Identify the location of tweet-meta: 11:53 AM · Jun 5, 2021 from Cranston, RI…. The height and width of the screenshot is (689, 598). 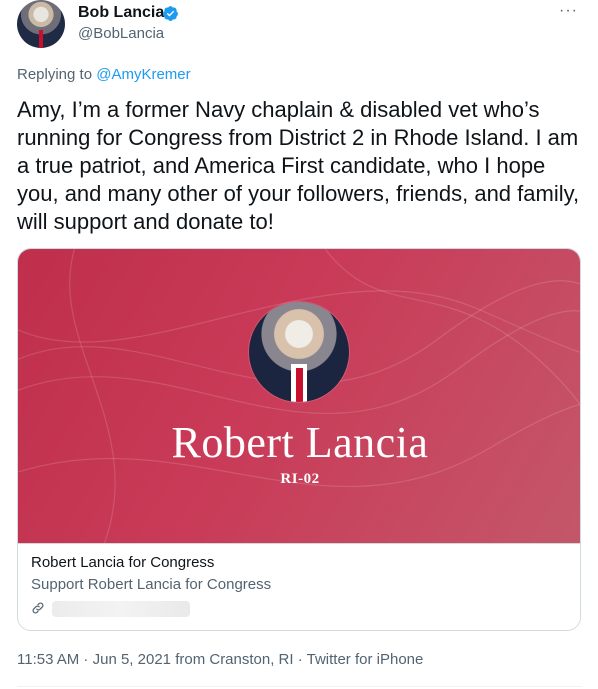
(220, 659).